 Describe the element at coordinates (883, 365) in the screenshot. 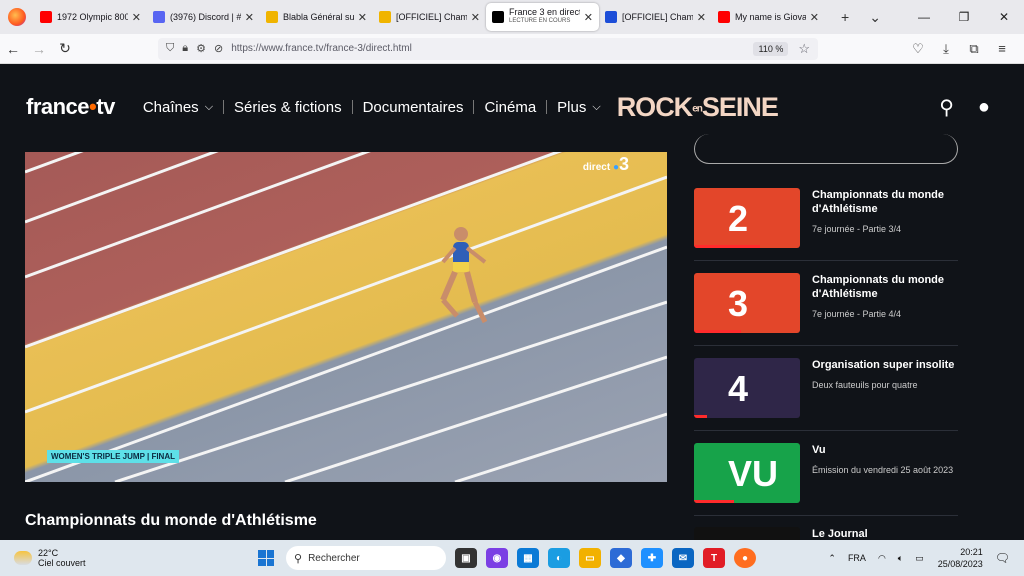

I see `program-title: Organisation super insolite` at that location.